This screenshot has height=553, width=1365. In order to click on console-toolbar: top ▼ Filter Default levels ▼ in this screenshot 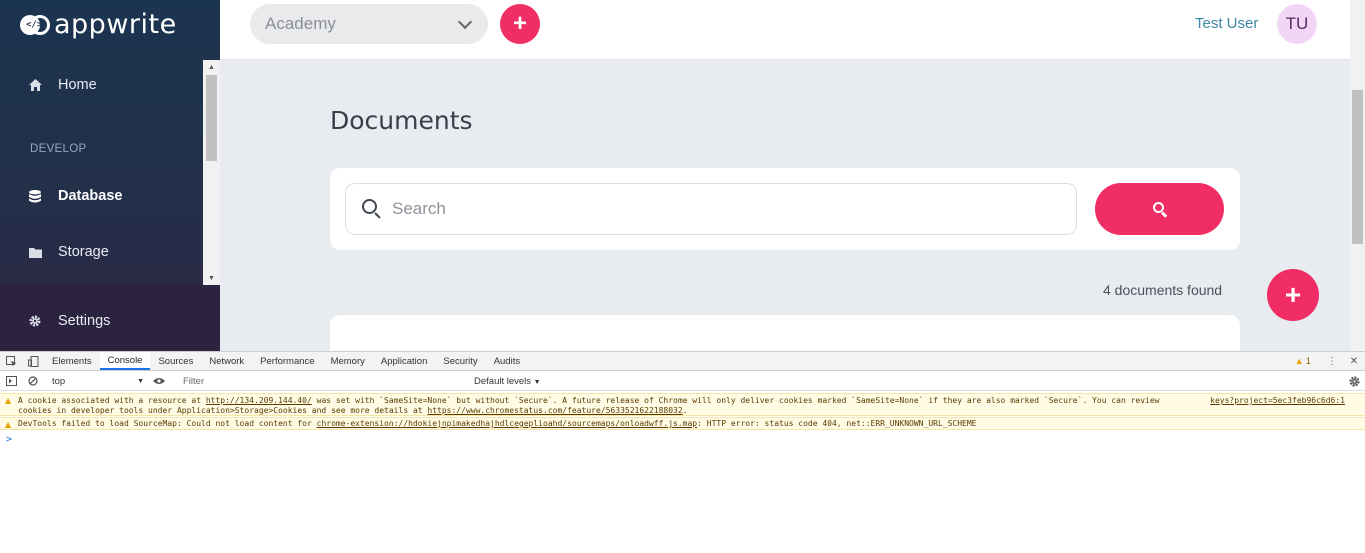, I will do `click(682, 381)`.